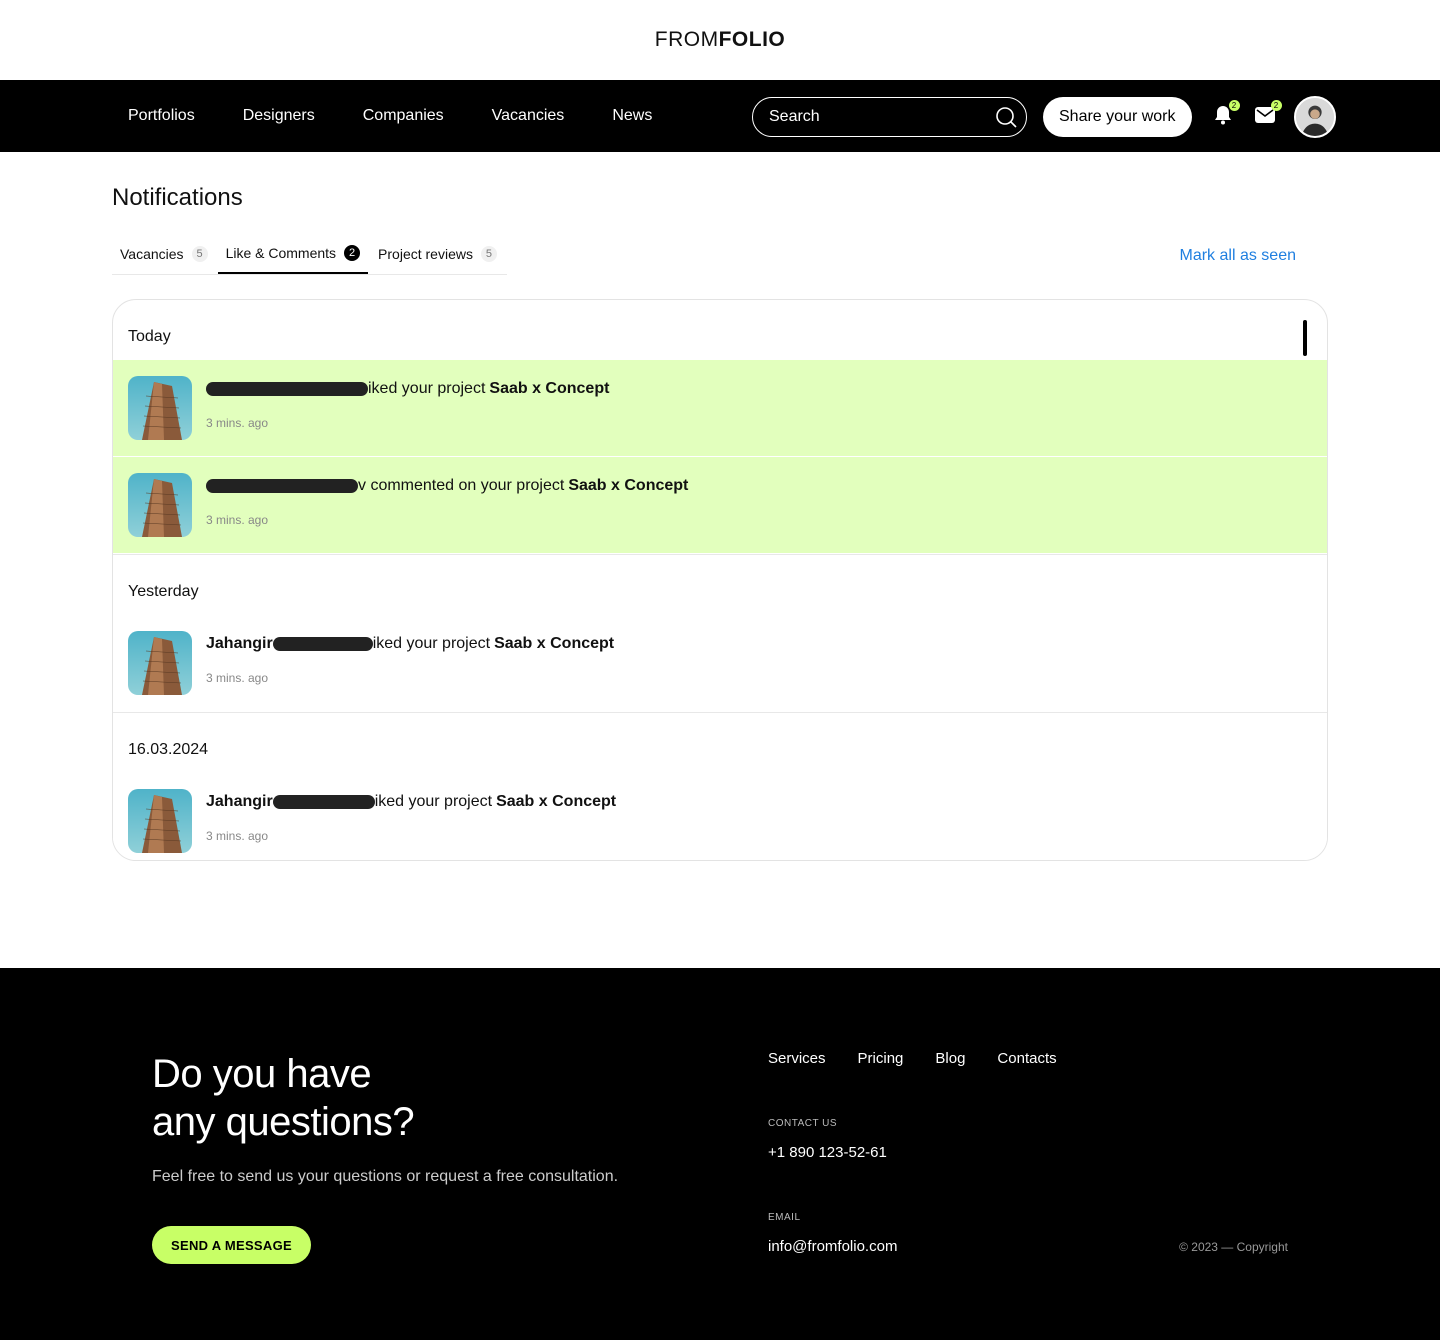  What do you see at coordinates (403, 116) in the screenshot?
I see `nav-link-companies: Companies` at bounding box center [403, 116].